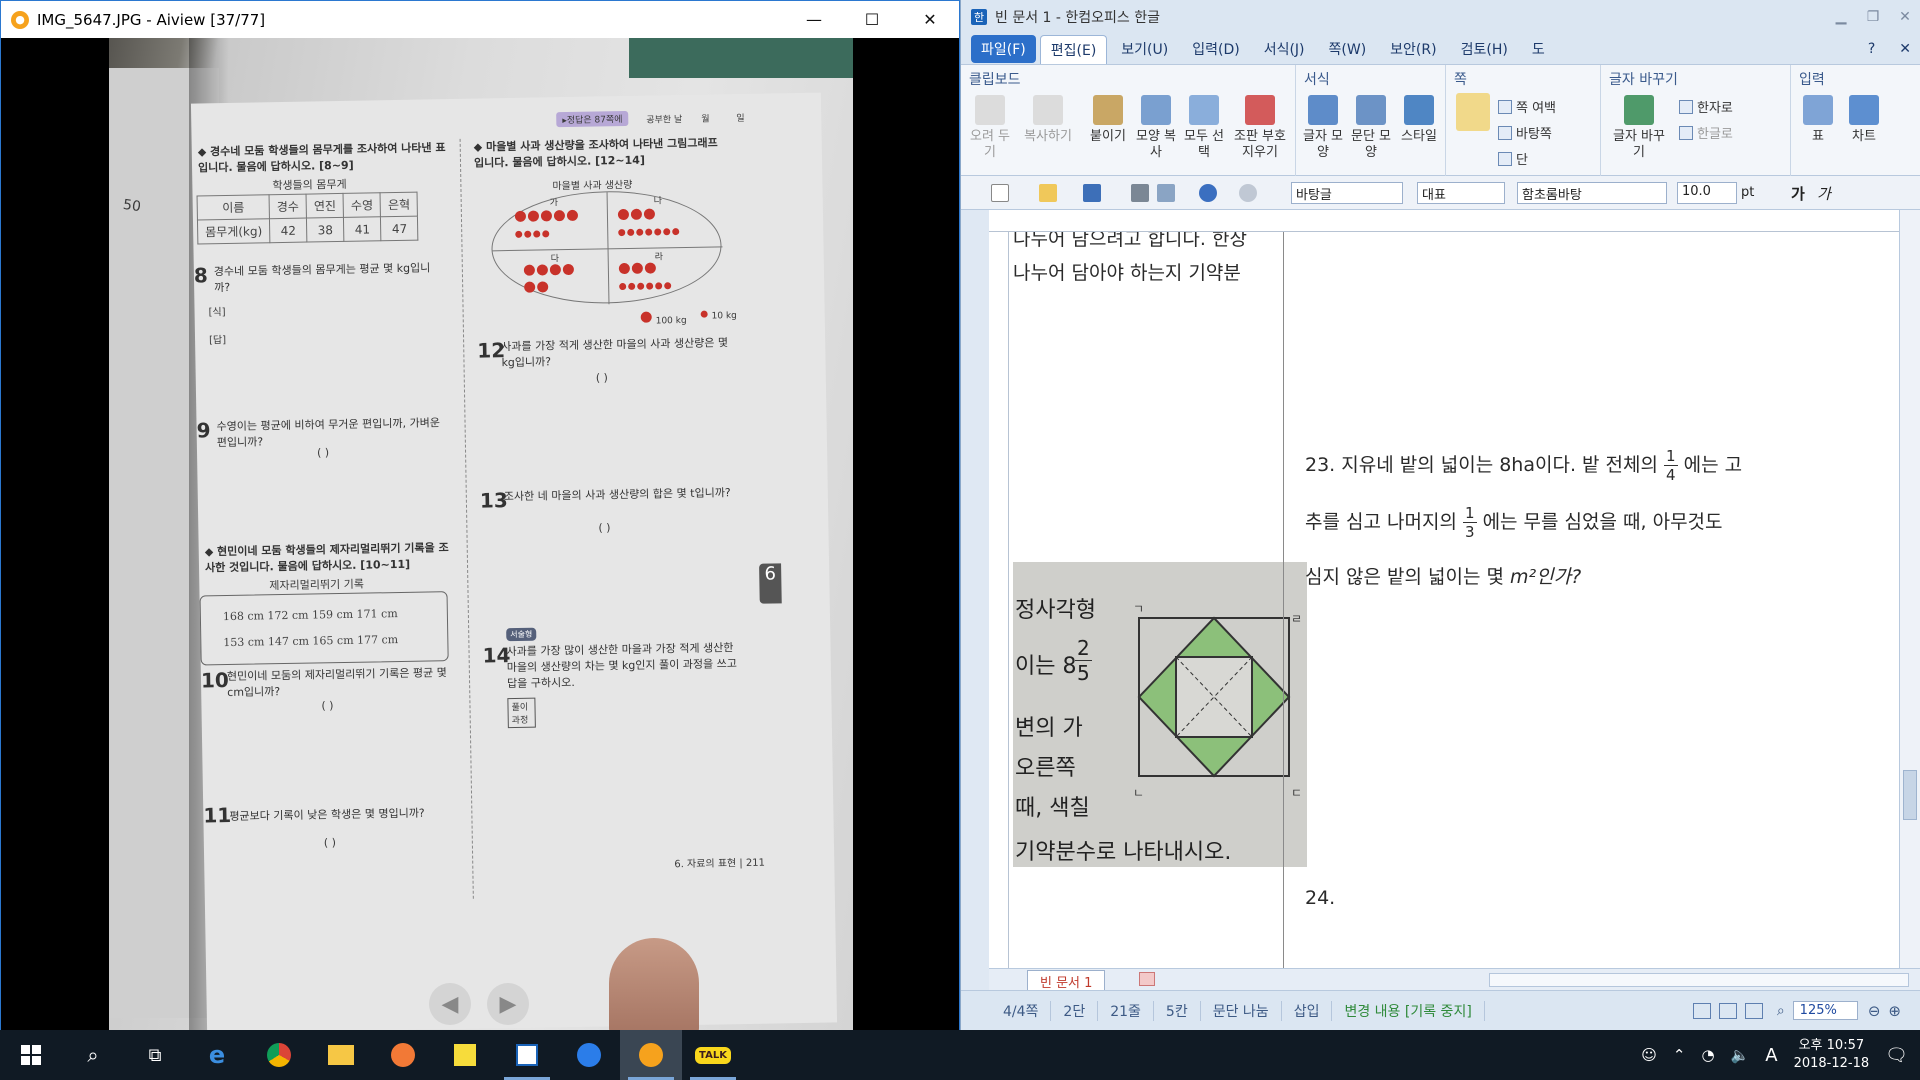 The height and width of the screenshot is (1080, 1920). Describe the element at coordinates (1444, 221) in the screenshot. I see `horizontal-ruler` at that location.